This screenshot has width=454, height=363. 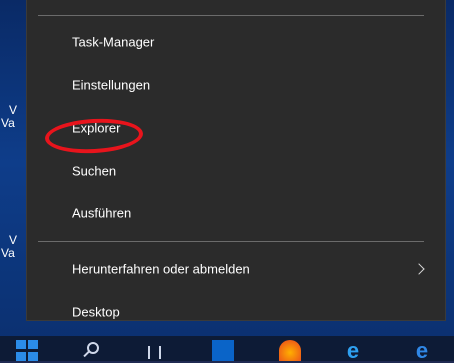 What do you see at coordinates (236, 213) in the screenshot?
I see `menu-item-run: Ausführen` at bounding box center [236, 213].